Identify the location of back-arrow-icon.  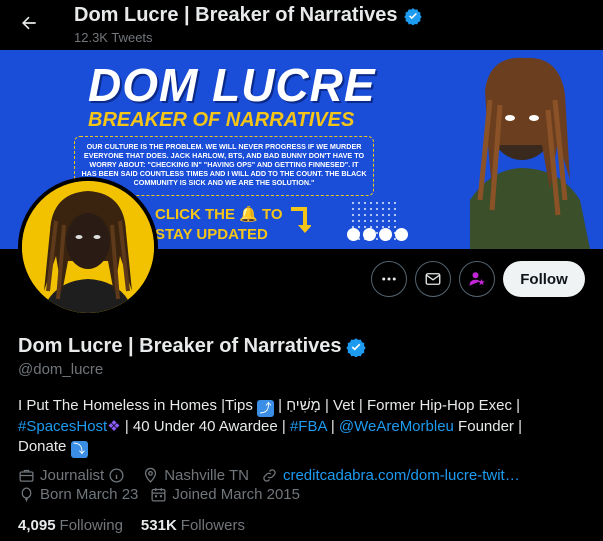
(29, 23).